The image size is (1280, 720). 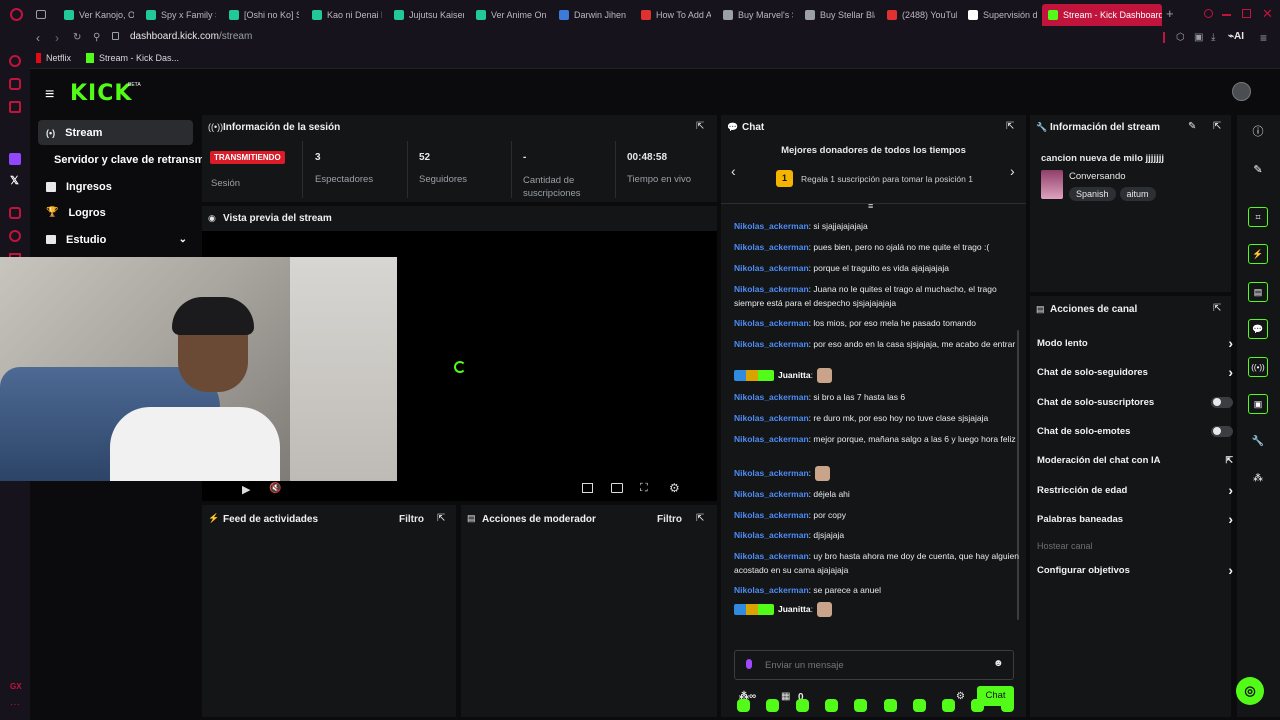 What do you see at coordinates (1135, 402) in the screenshot?
I see `channel-action-row: Chat de solo-suscriptores` at bounding box center [1135, 402].